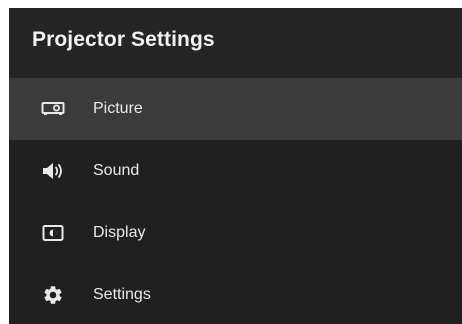 Image resolution: width=462 pixels, height=324 pixels. I want to click on speaker-icon, so click(53, 171).